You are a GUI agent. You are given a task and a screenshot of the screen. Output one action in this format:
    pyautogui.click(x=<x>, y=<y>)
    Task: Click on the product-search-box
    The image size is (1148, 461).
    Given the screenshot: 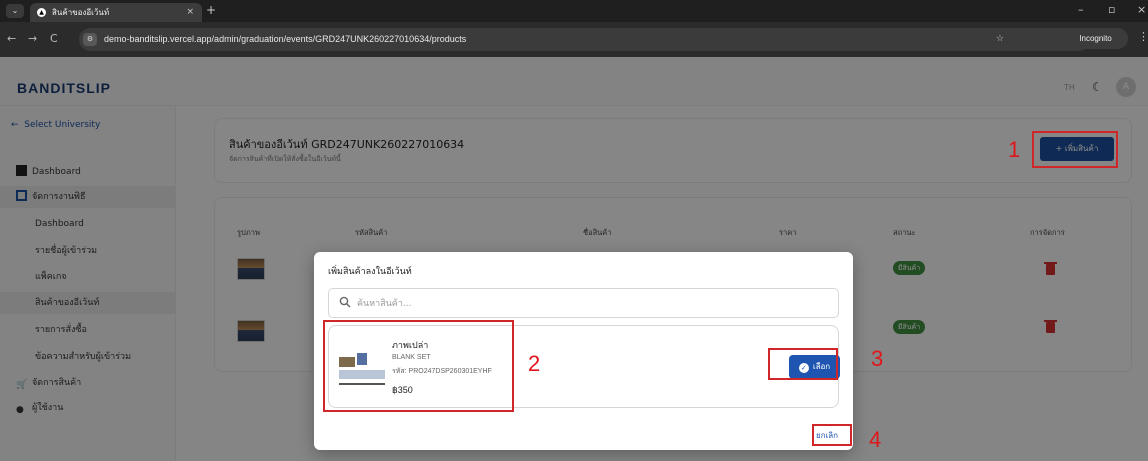 What is the action you would take?
    pyautogui.click(x=583, y=303)
    